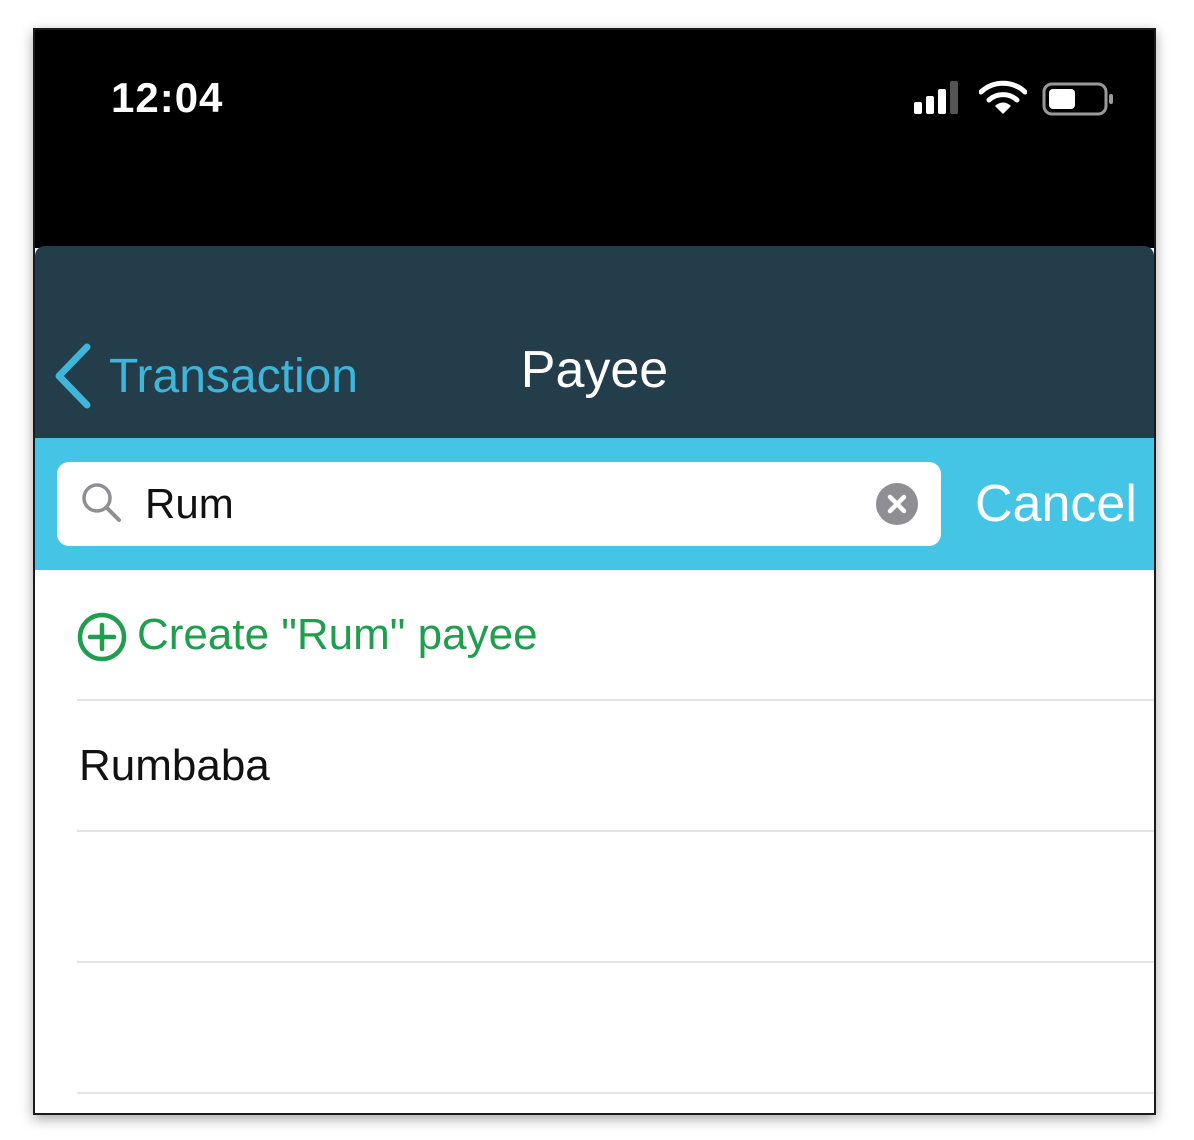 The width and height of the screenshot is (1194, 1140). I want to click on signal-icon, so click(936, 97).